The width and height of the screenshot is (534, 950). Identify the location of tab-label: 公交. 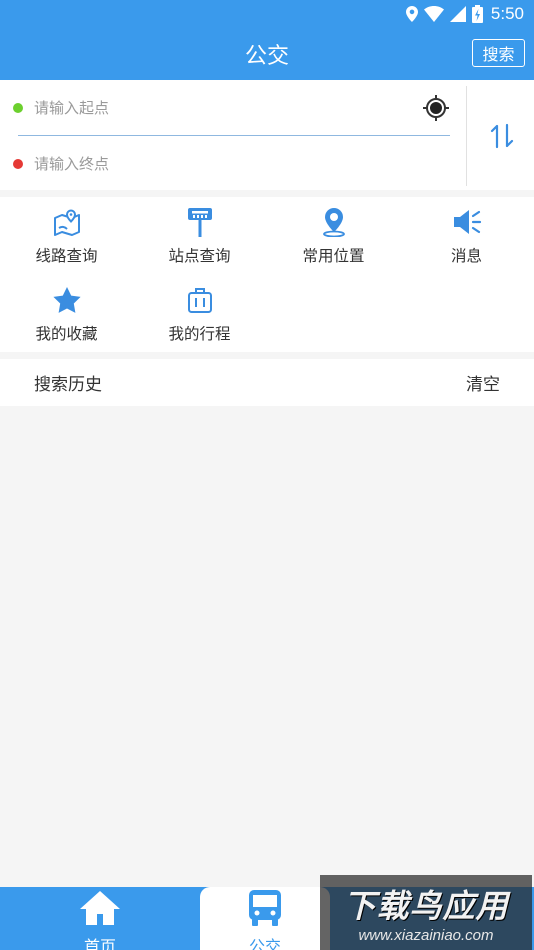
(264, 943).